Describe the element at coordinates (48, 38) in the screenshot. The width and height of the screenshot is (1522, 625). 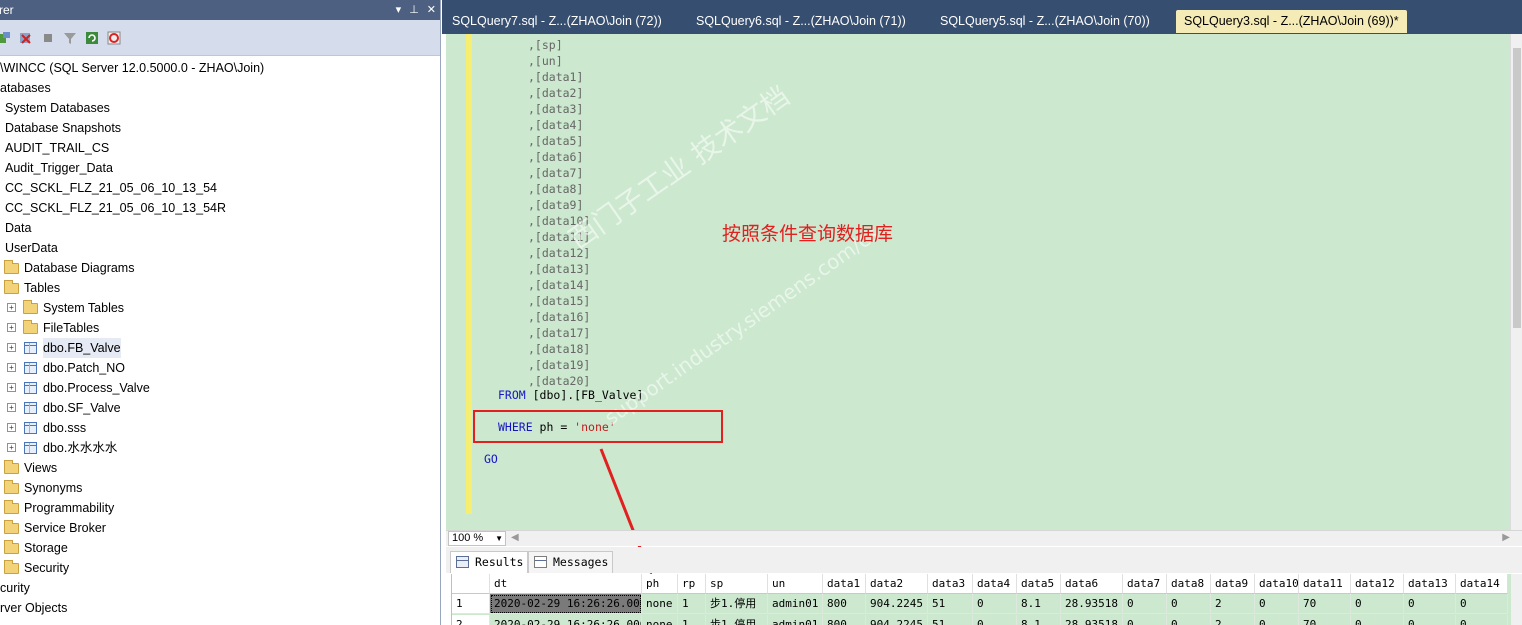
I see `stop-icon` at that location.